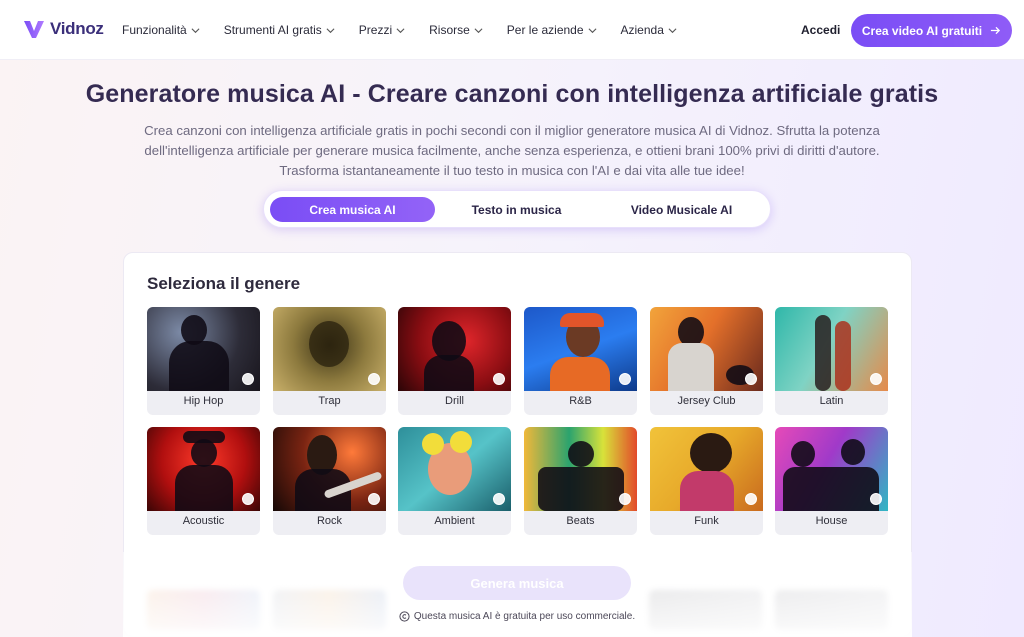  What do you see at coordinates (580, 481) in the screenshot?
I see `genre-tile-beats: Beats` at bounding box center [580, 481].